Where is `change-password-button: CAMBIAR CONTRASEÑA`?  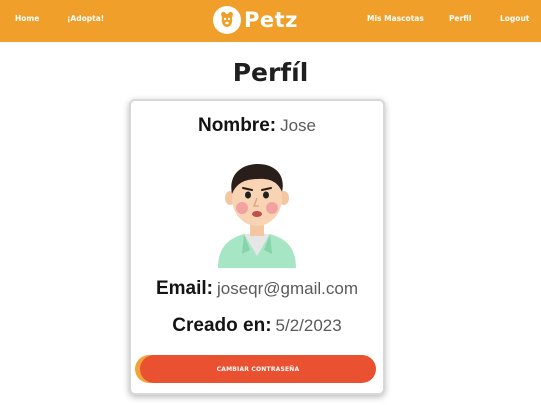
change-password-button: CAMBIAR CONTRASEÑA is located at coordinates (258, 369).